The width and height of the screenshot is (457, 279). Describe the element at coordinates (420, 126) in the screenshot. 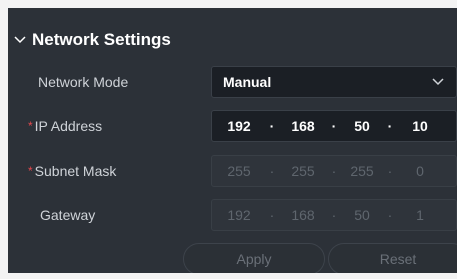

I see `ip-octet-4: 10` at that location.